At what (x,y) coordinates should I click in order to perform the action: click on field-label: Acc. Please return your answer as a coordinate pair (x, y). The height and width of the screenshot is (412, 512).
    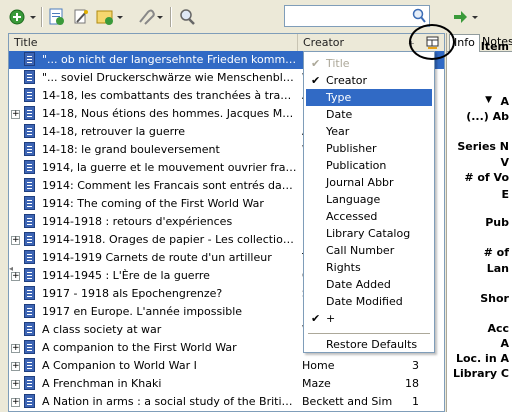
    Looking at the image, I should click on (498, 328).